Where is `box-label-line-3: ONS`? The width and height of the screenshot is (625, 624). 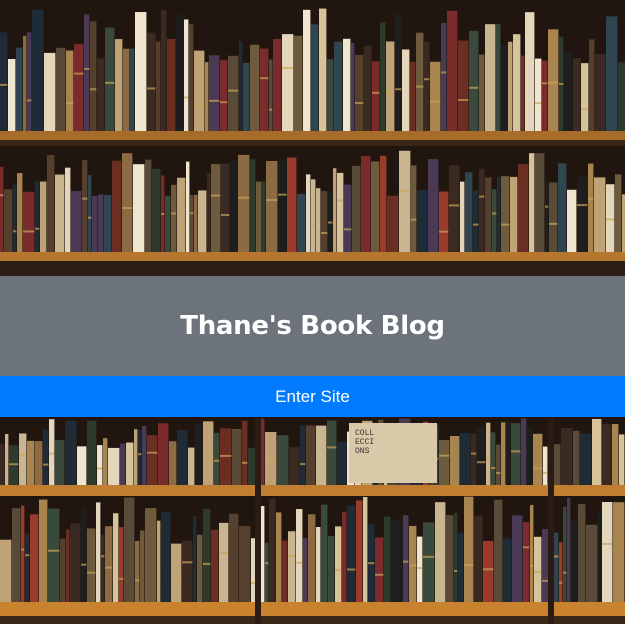 box-label-line-3: ONS is located at coordinates (362, 451).